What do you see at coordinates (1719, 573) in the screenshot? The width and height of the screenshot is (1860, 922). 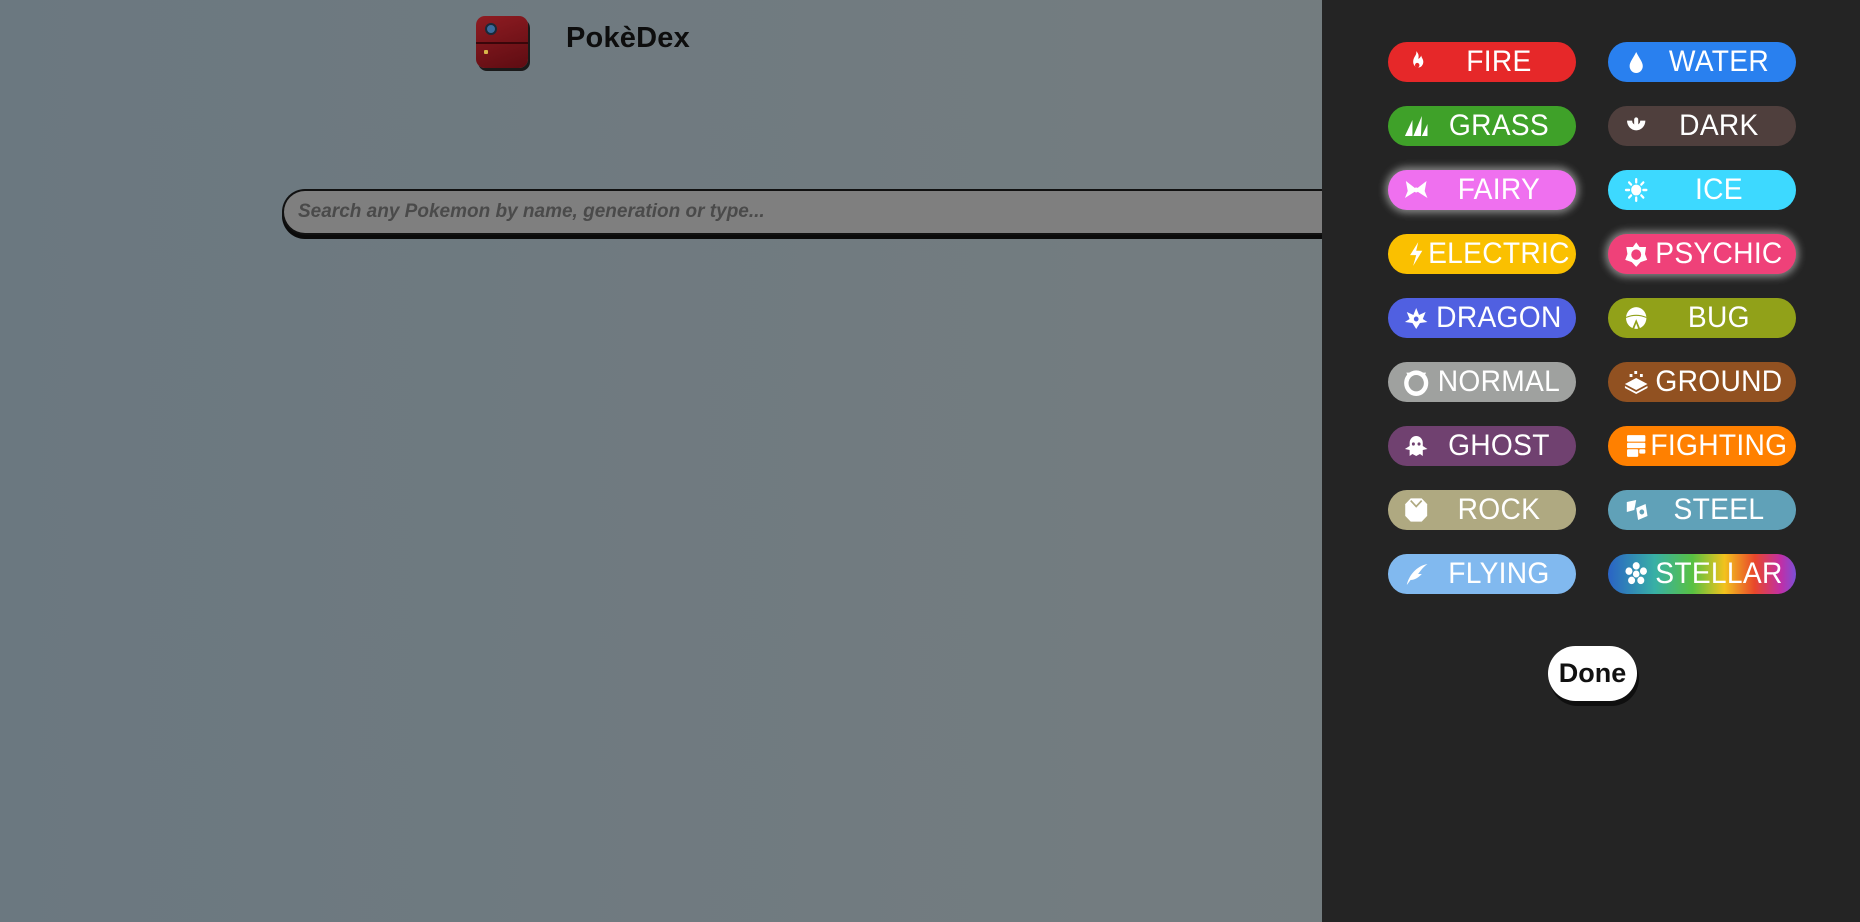 I see `type-label: STELLAR` at bounding box center [1719, 573].